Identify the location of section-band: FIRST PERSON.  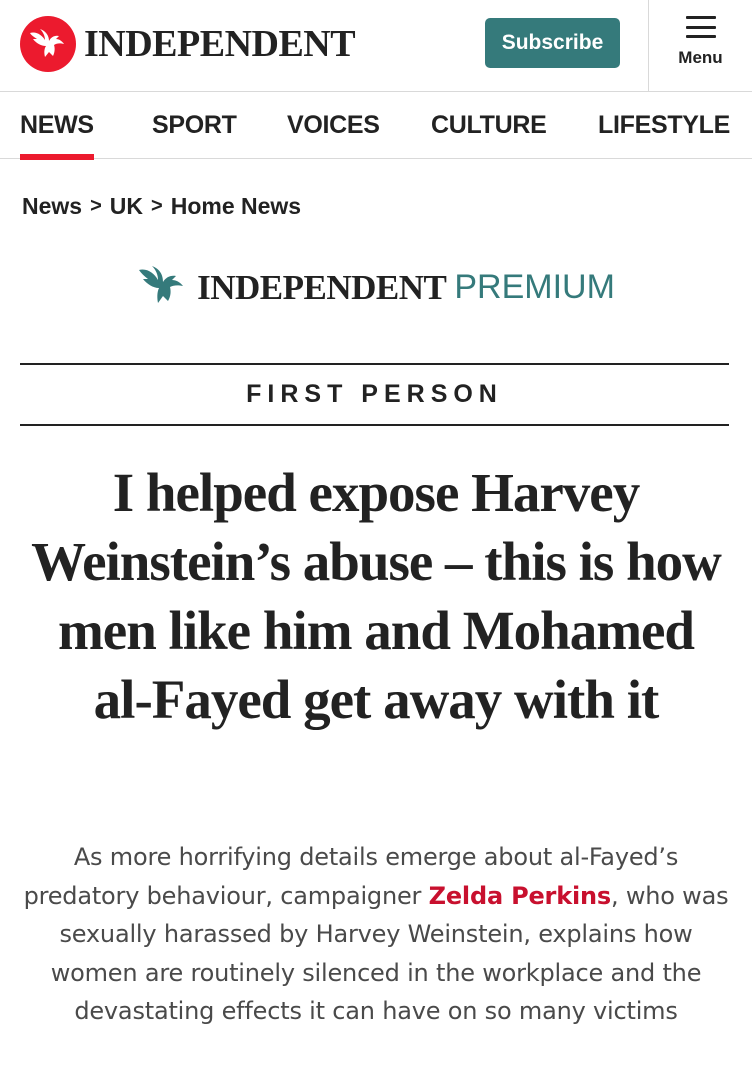
(374, 394).